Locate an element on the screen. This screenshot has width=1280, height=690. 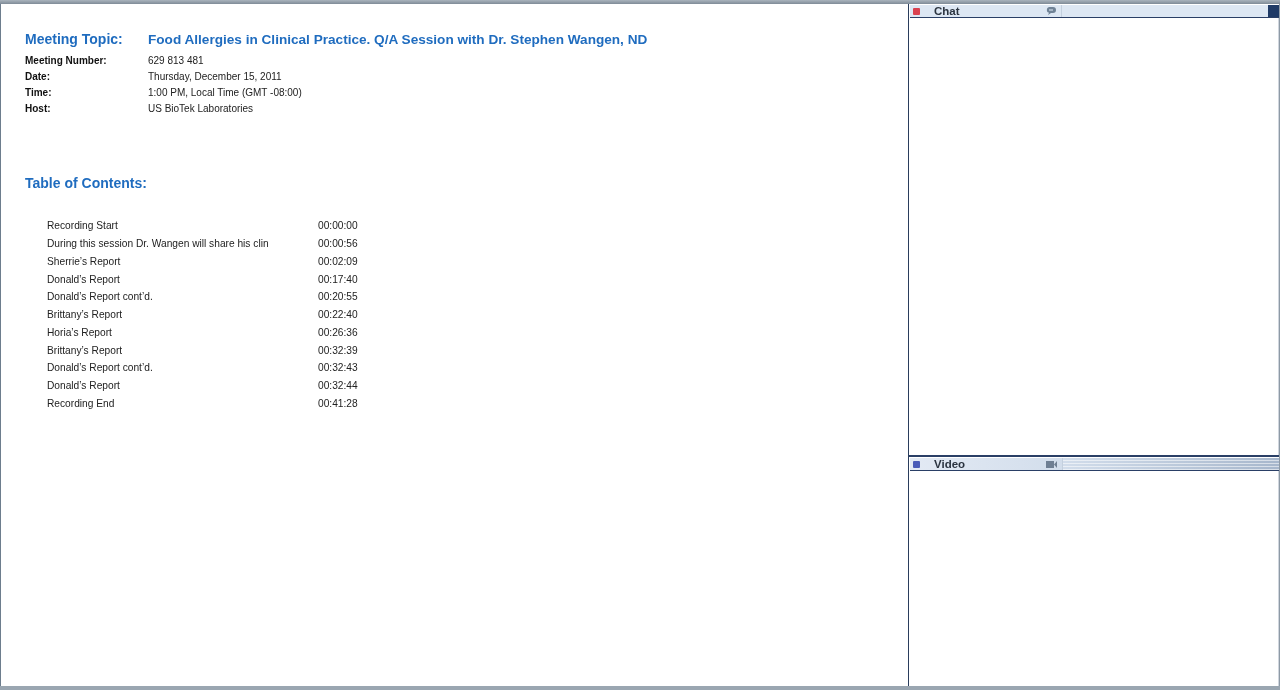
meeting-topic: Food Allergies in Clinical Practice. Q/A Session with Dr. Stephen Wangen, ND is located at coordinates (398, 39).